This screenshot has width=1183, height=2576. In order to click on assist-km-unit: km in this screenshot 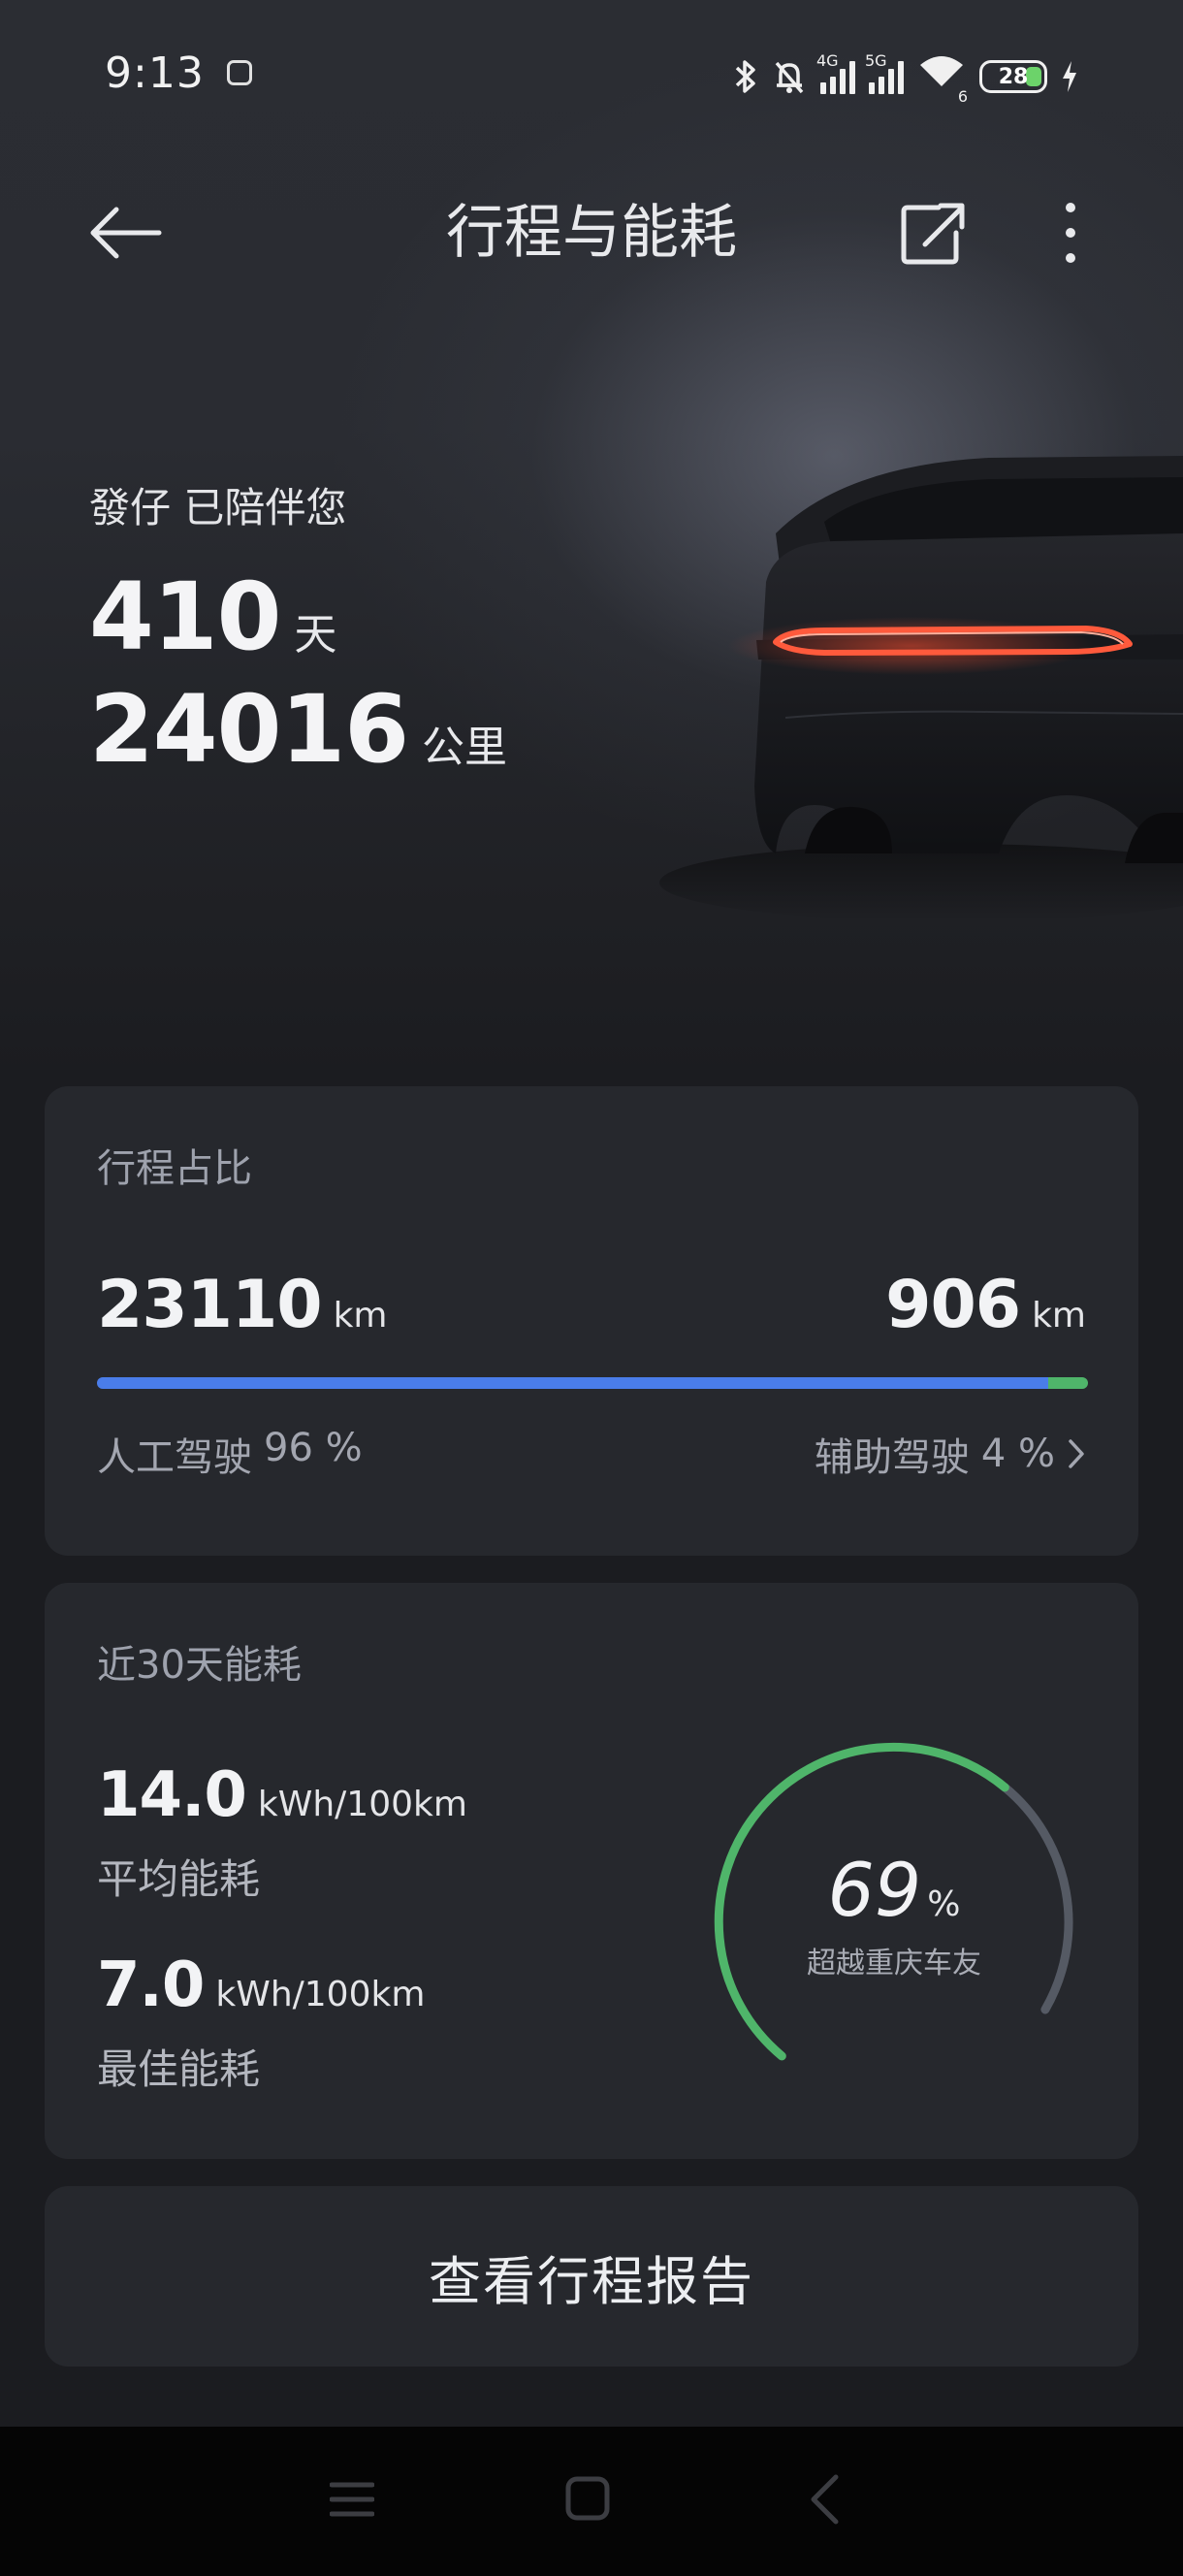, I will do `click(1059, 1316)`.